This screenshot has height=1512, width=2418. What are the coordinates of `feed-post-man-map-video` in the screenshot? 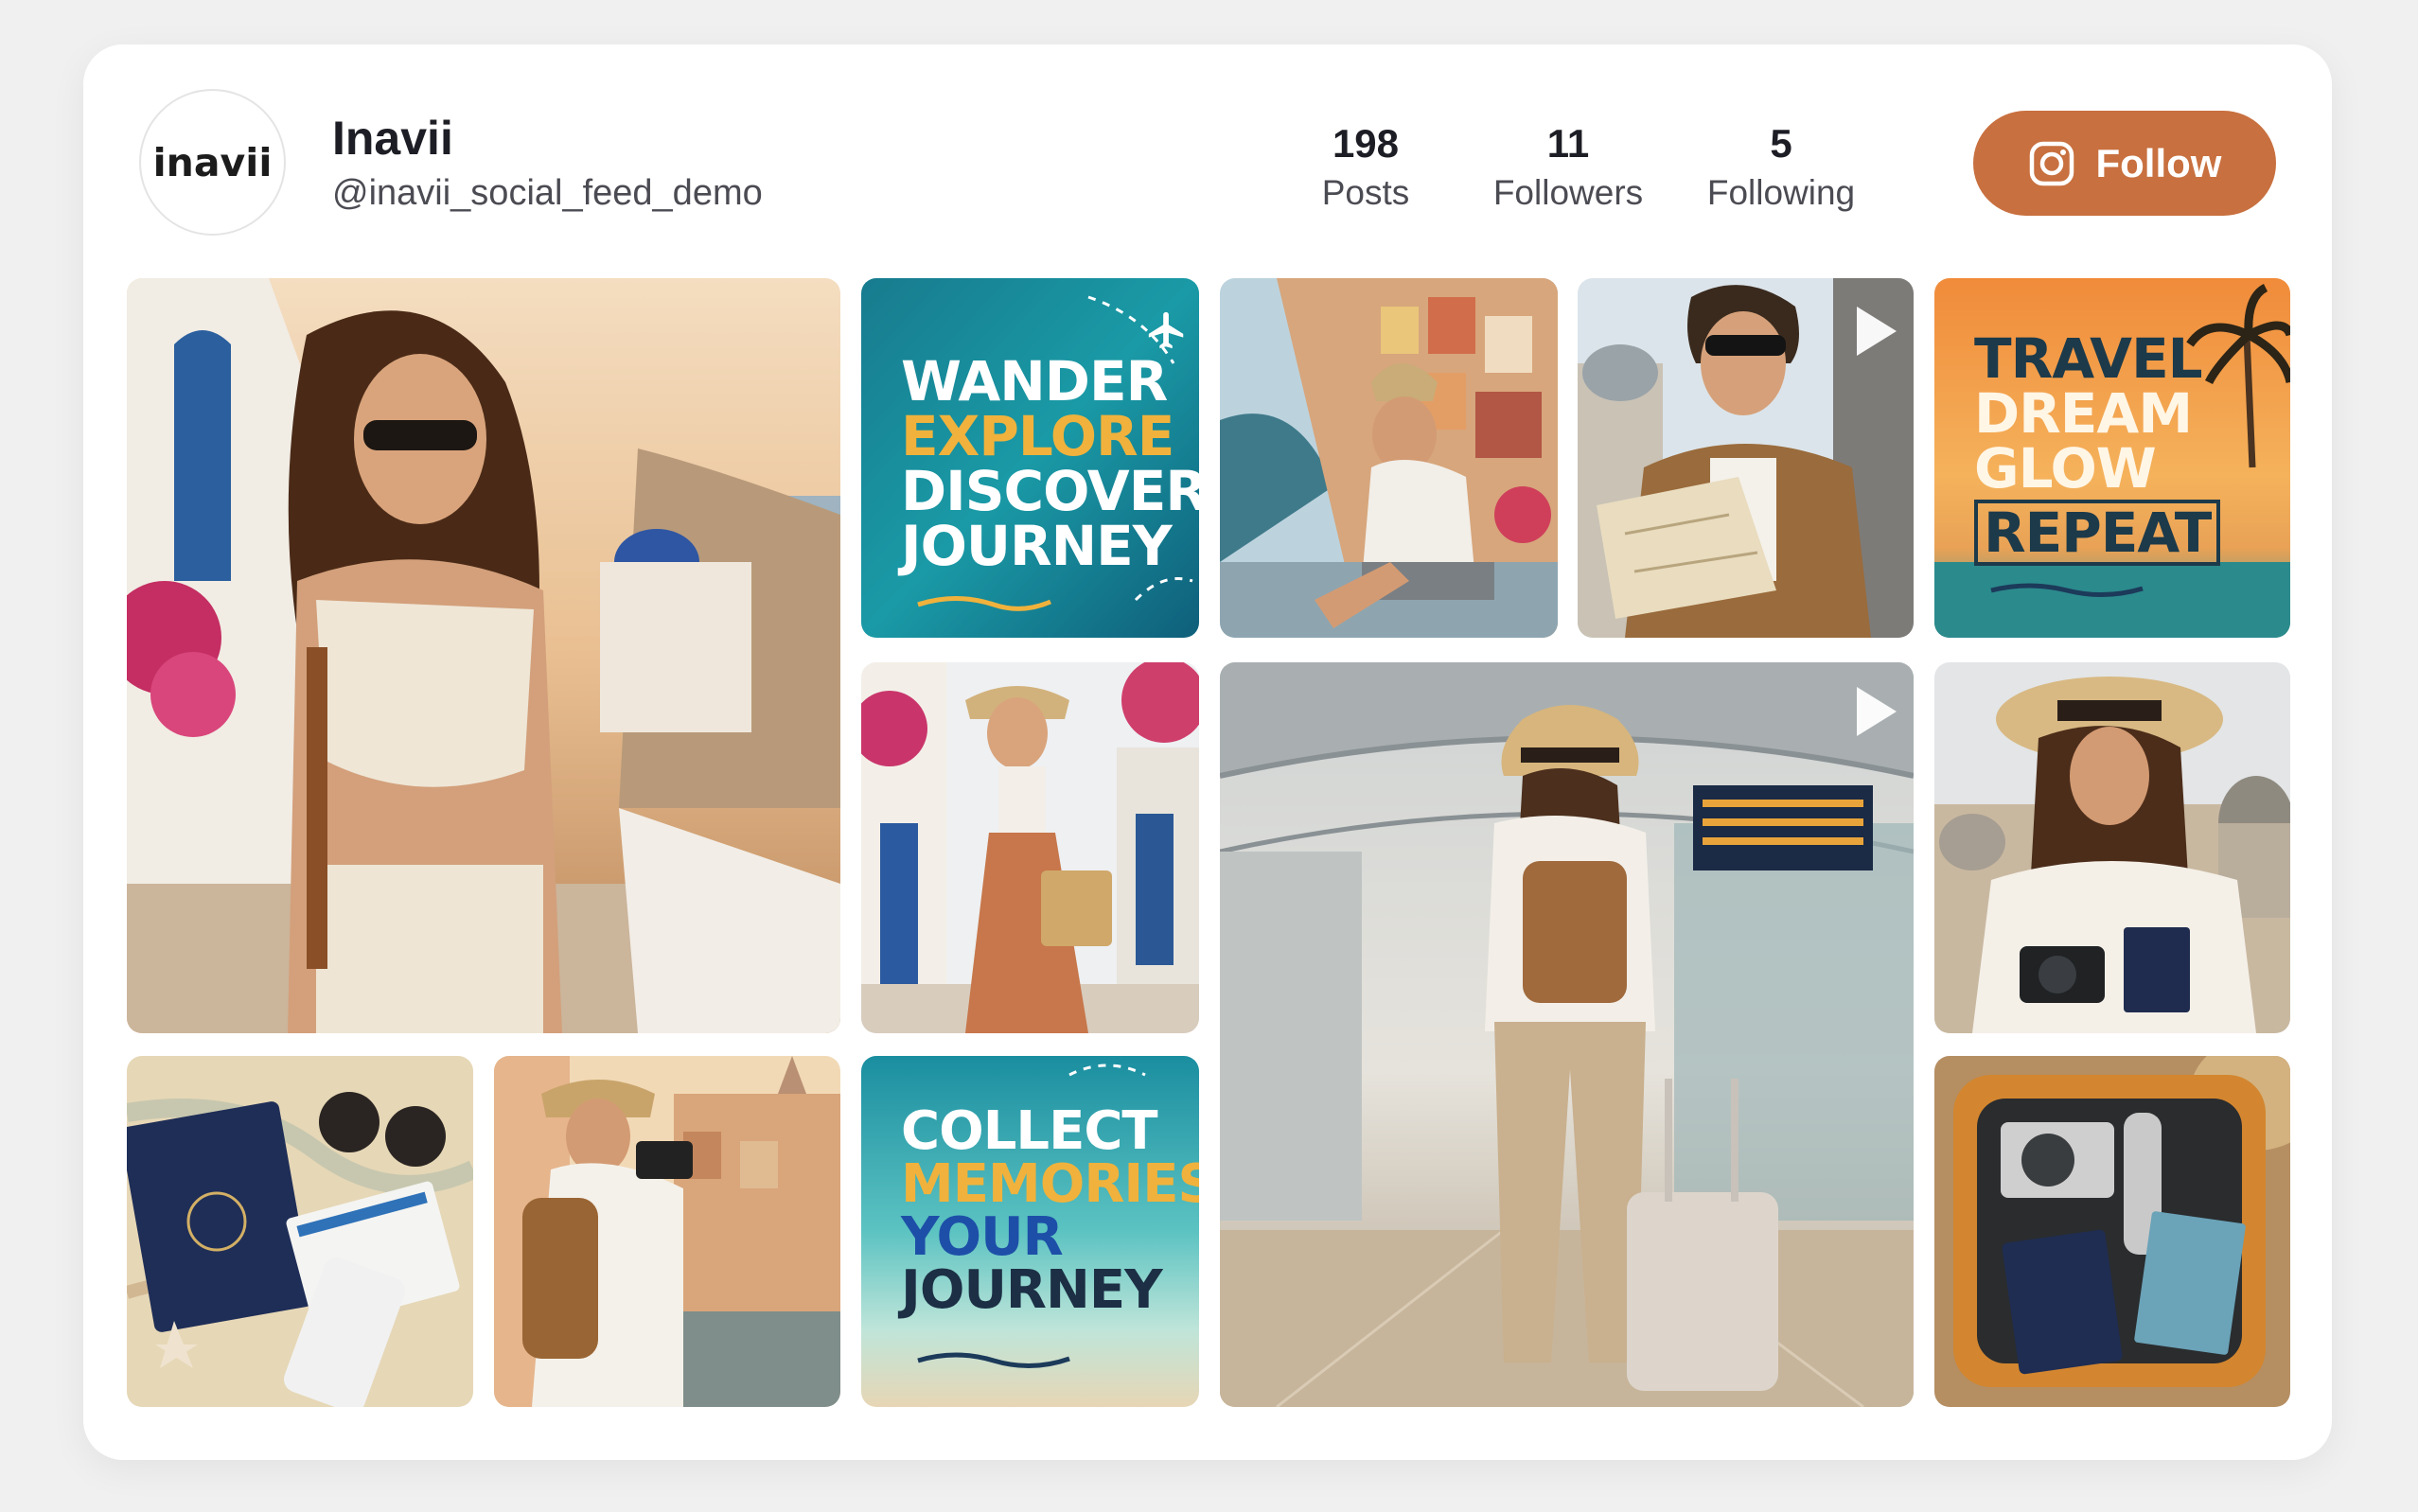 It's located at (1746, 458).